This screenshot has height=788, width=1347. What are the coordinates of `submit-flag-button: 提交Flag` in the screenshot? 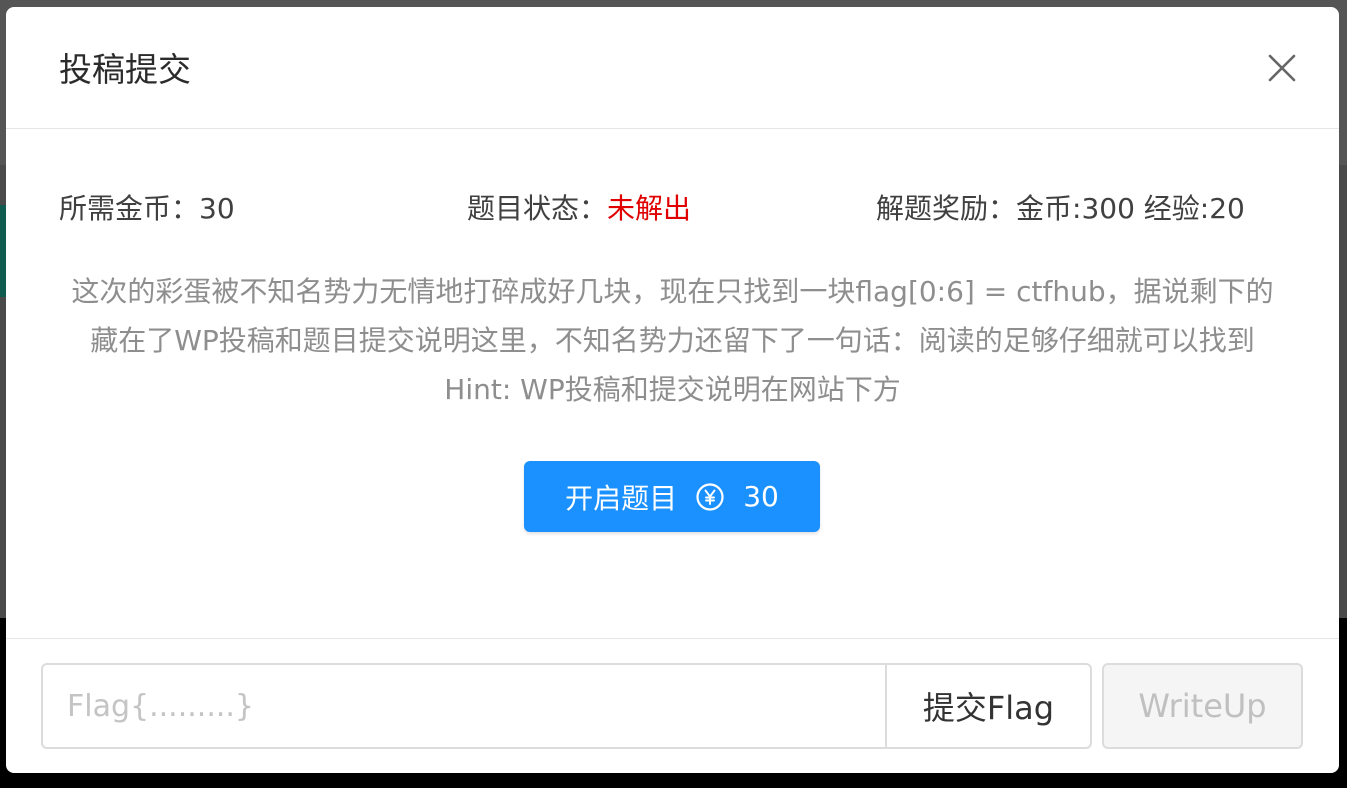 It's located at (988, 706).